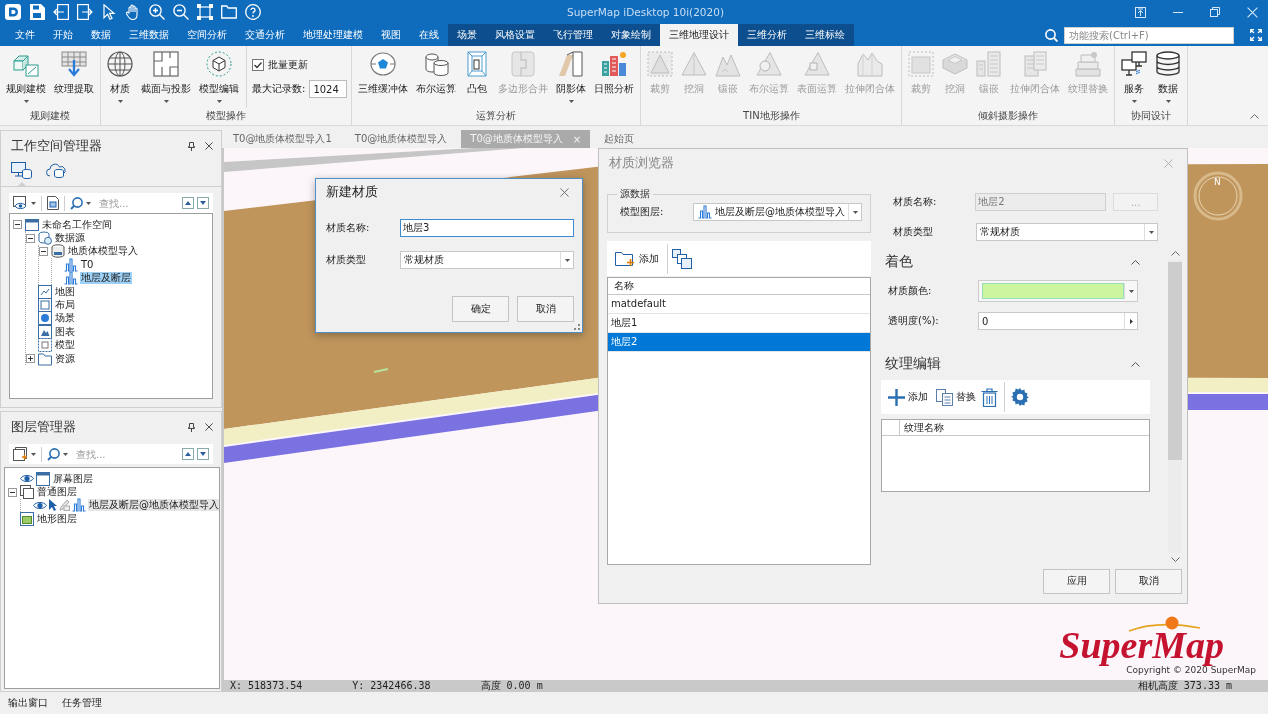 This screenshot has width=1268, height=714. Describe the element at coordinates (57, 492) in the screenshot. I see `tree-item: 普通图层` at that location.